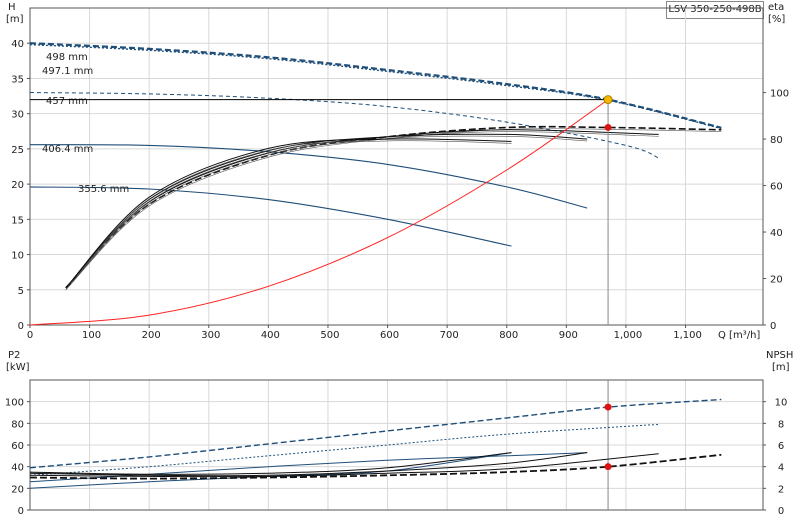 The width and height of the screenshot is (800, 520). Describe the element at coordinates (17, 446) in the screenshot. I see `p2-tick-label: 60` at that location.